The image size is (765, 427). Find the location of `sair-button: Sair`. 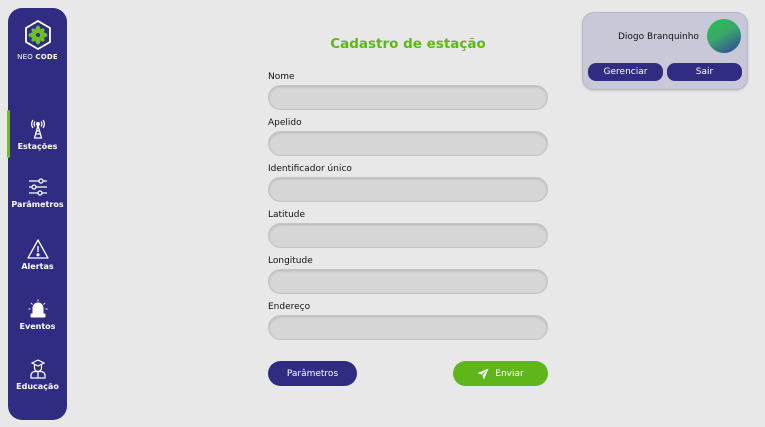

sair-button: Sair is located at coordinates (704, 72).